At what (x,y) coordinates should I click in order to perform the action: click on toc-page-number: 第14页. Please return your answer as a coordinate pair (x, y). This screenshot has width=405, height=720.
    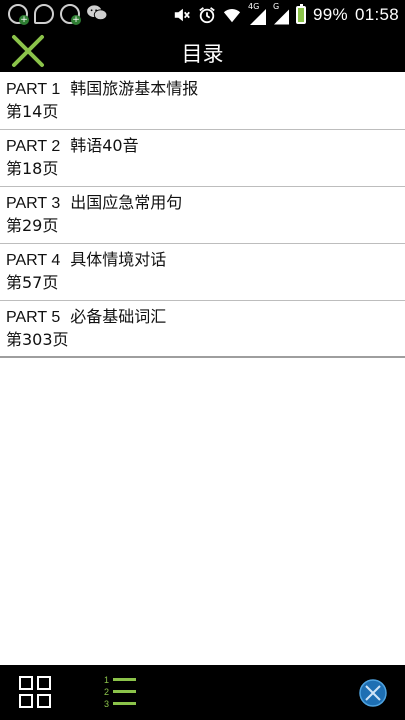
    Looking at the image, I should click on (32, 111).